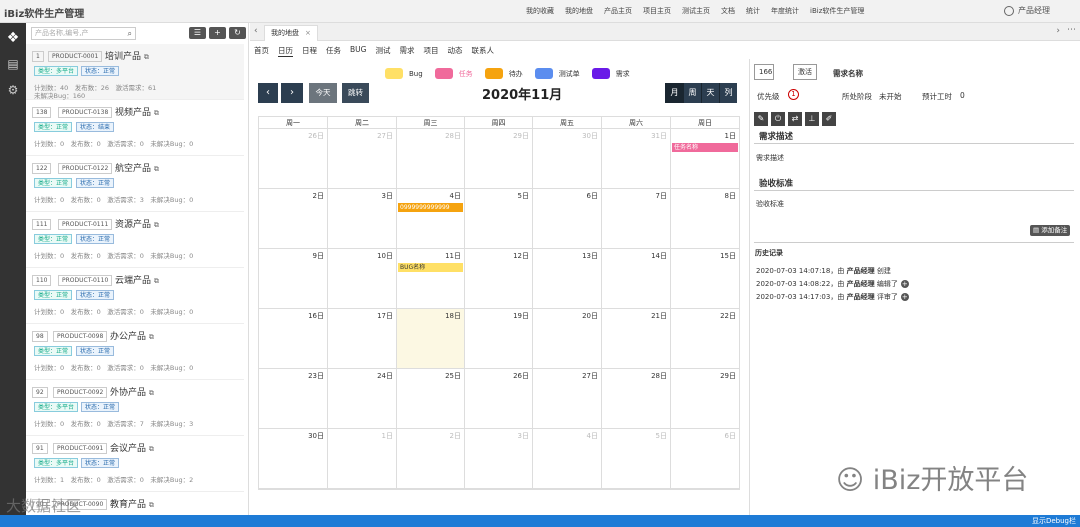 The image size is (1080, 527). What do you see at coordinates (132, 391) in the screenshot?
I see `product-name: 外协产品 ⧉` at bounding box center [132, 391].